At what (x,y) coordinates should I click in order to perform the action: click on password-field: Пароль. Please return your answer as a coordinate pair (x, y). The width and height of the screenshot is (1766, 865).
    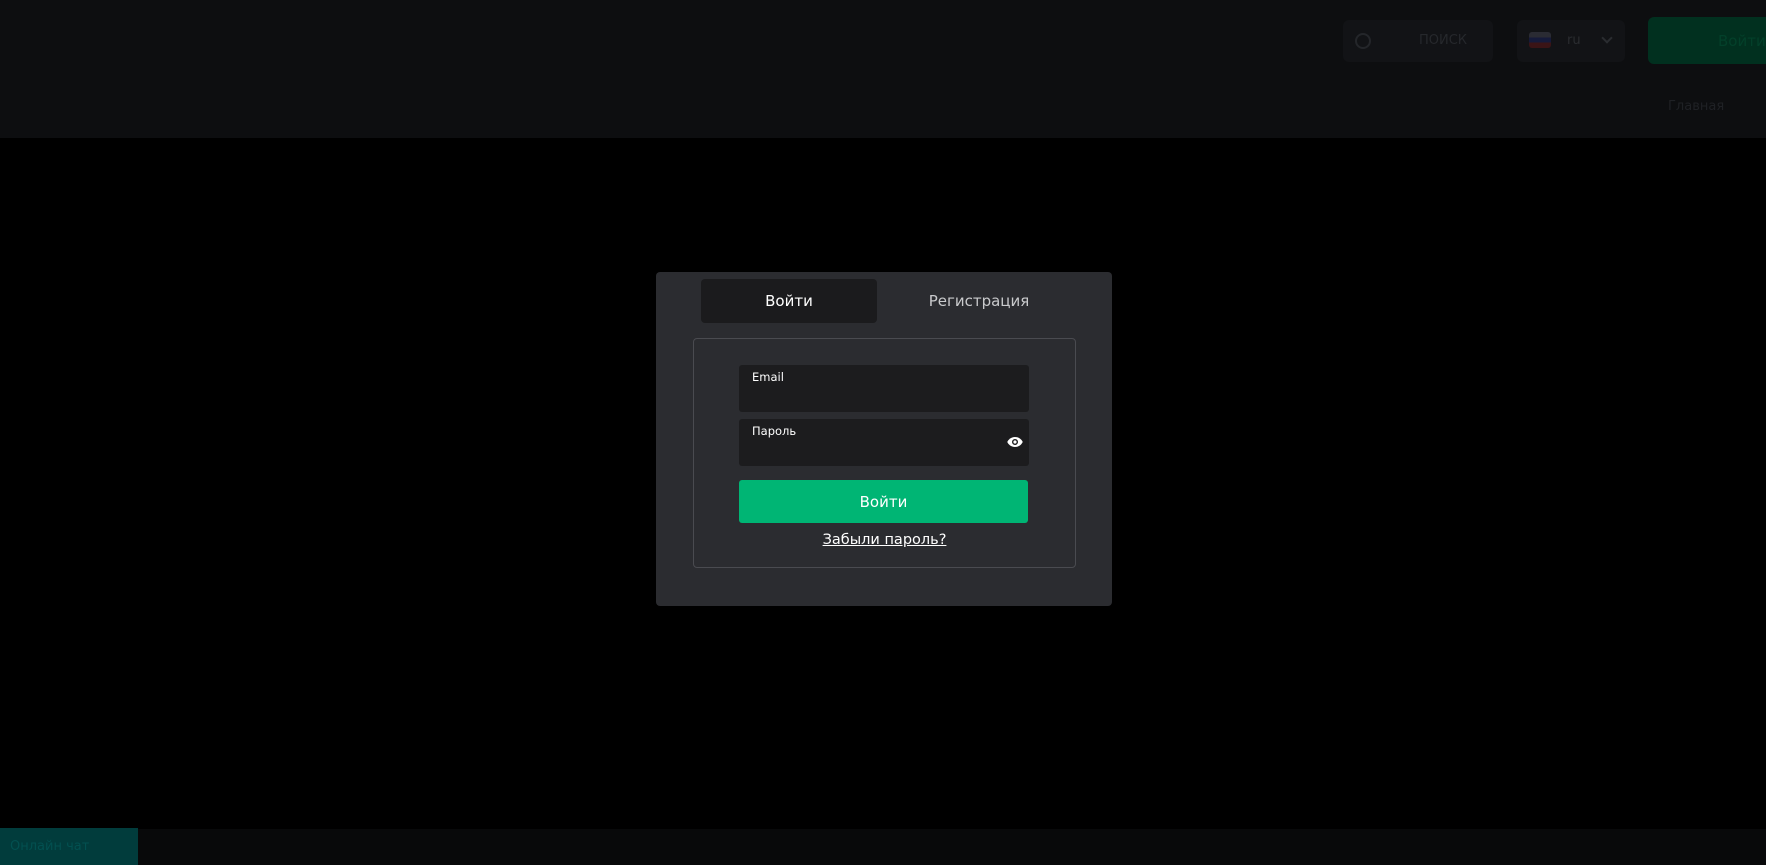
    Looking at the image, I should click on (884, 442).